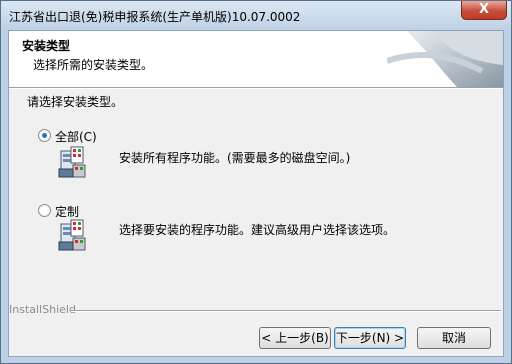  What do you see at coordinates (76, 136) in the screenshot?
I see `option-complete-label: 全部(C)` at bounding box center [76, 136].